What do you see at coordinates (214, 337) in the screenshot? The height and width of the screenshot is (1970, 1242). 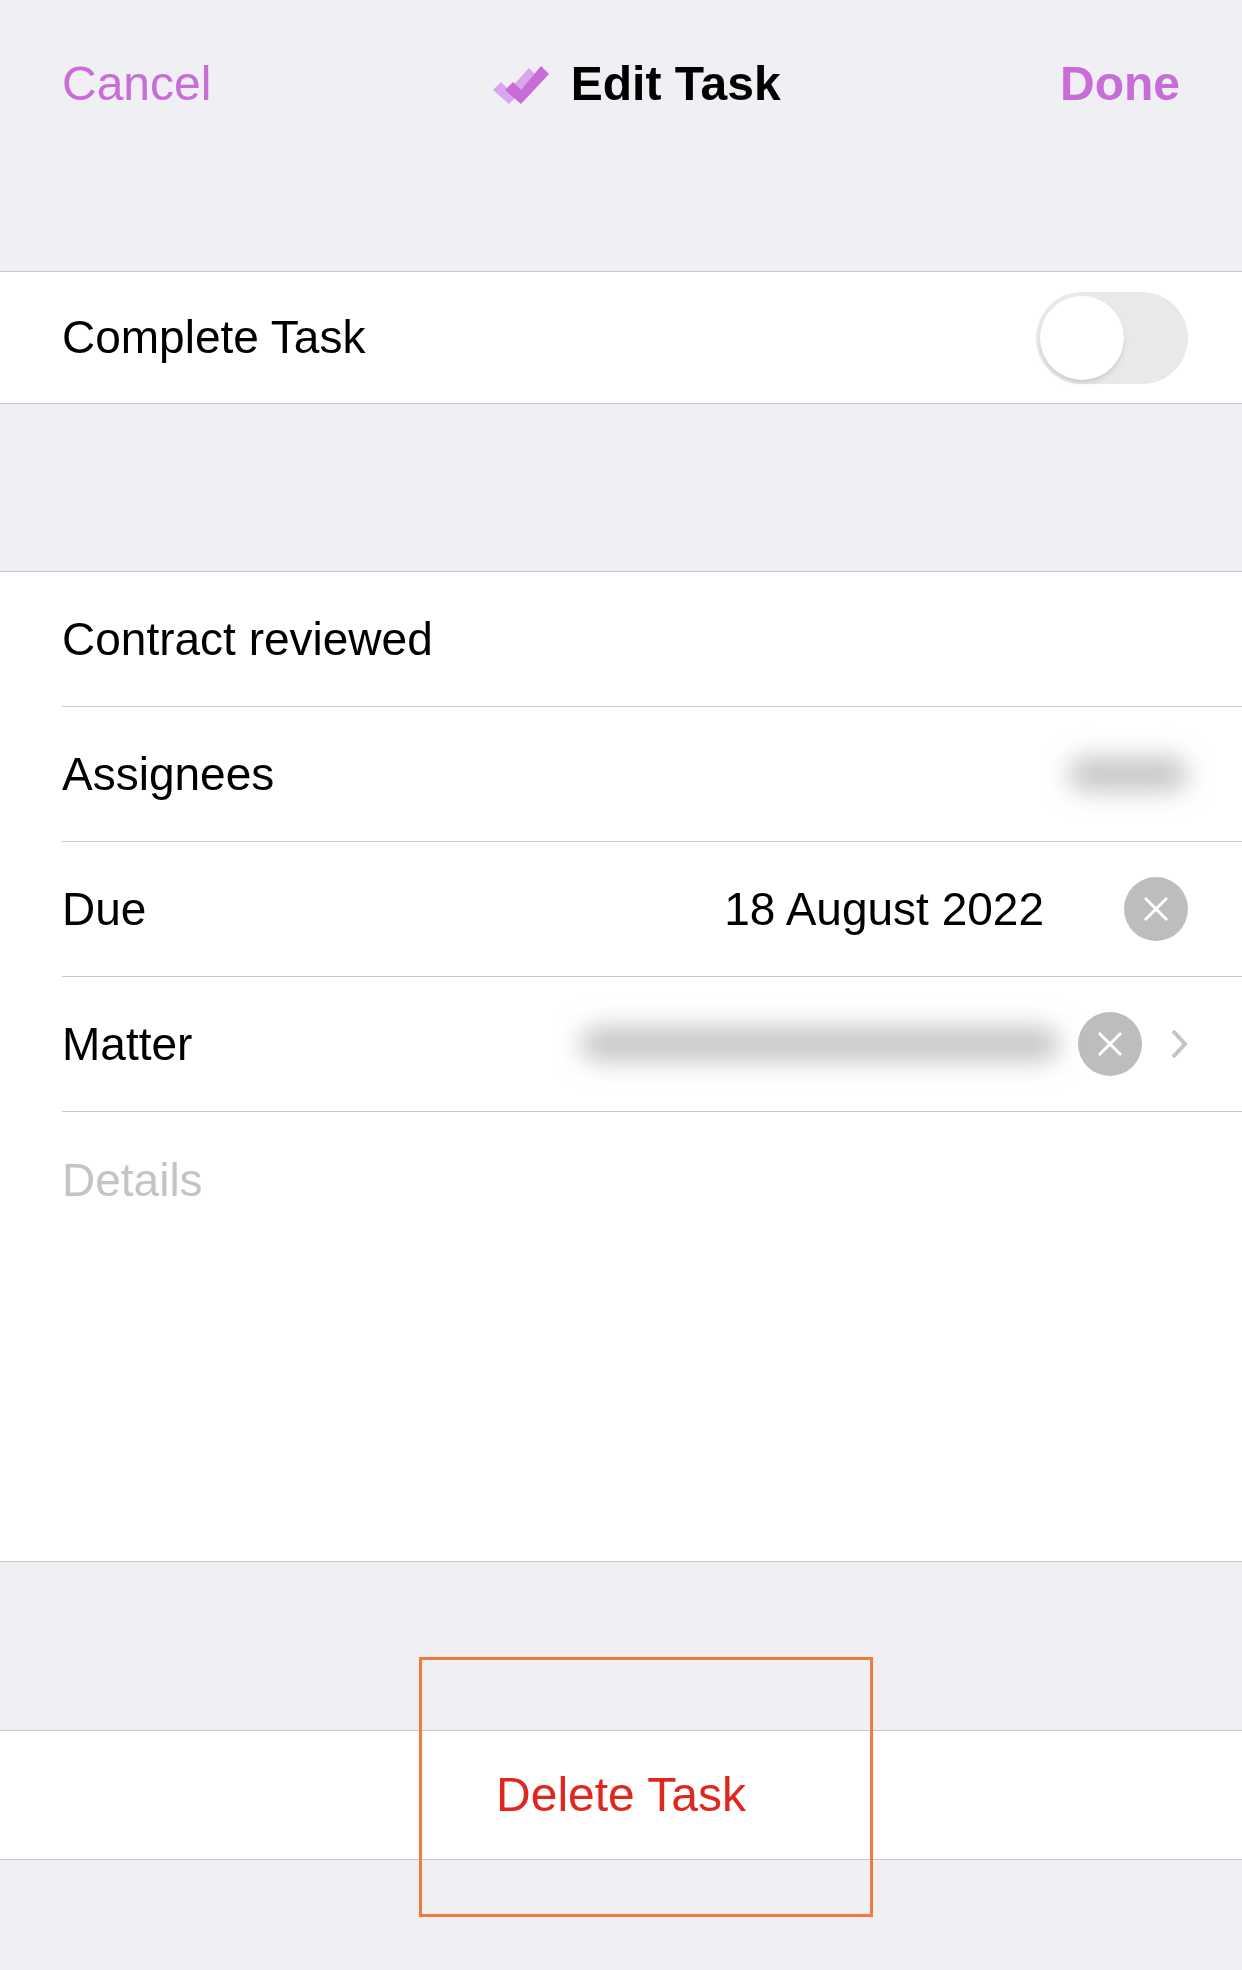 I see `complete-task-label: Complete Task` at bounding box center [214, 337].